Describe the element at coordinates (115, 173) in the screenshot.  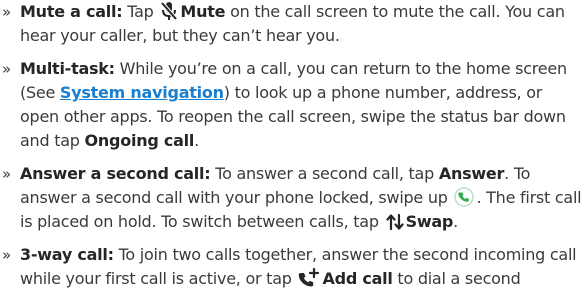
I see `item-title: Answer a second call:` at that location.